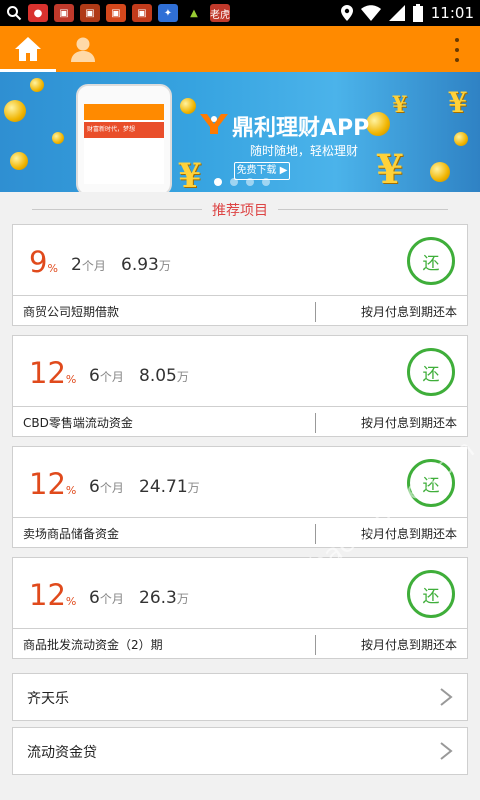 The height and width of the screenshot is (800, 480). Describe the element at coordinates (220, 13) in the screenshot. I see `app-icon-5: 老虎` at that location.